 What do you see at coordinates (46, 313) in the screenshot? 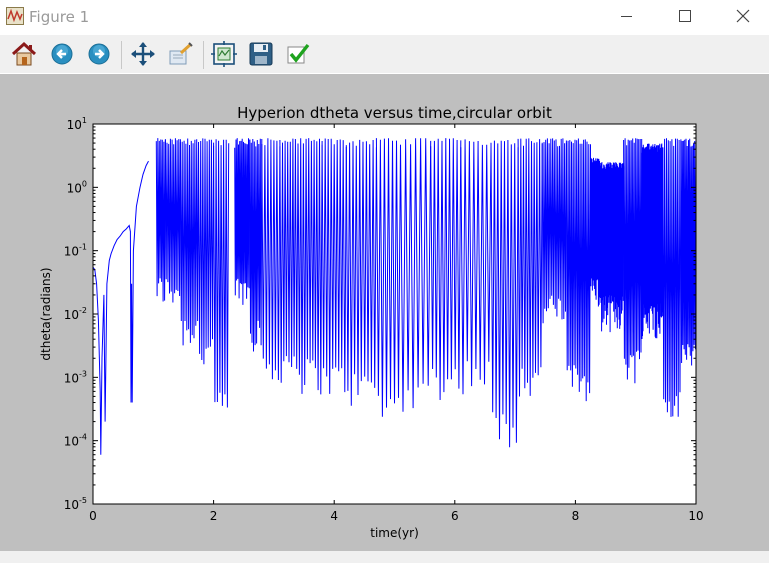
I see `y-axis-label: dtheta(radians)` at bounding box center [46, 313].